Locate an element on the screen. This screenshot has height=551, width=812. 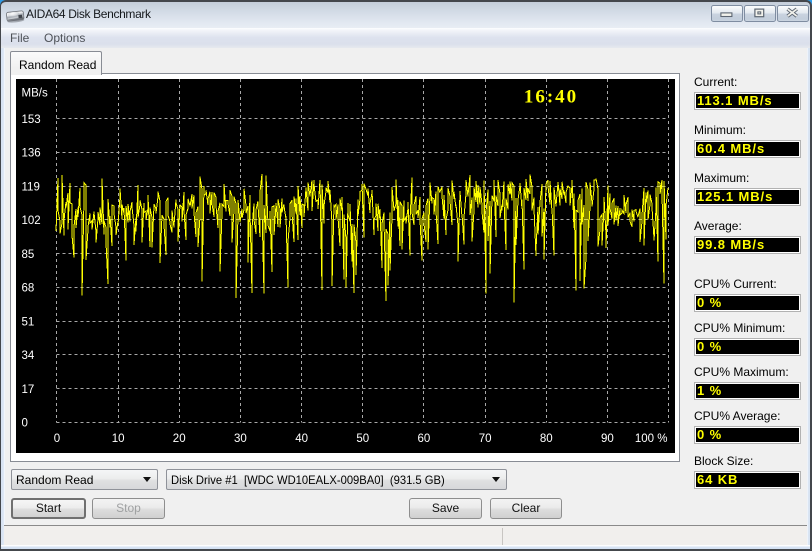
svg-text: 60 is located at coordinates (424, 439).